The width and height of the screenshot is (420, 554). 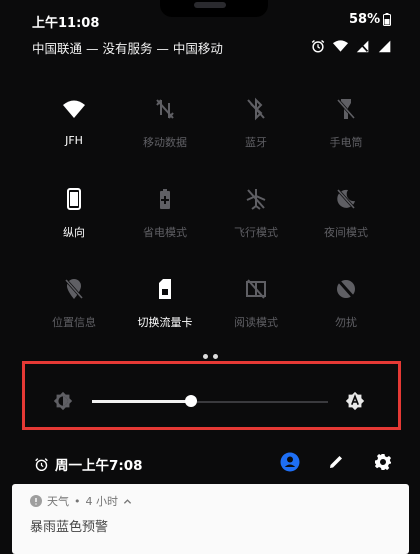 I want to click on tile-location: 位置信息, so click(x=74, y=312).